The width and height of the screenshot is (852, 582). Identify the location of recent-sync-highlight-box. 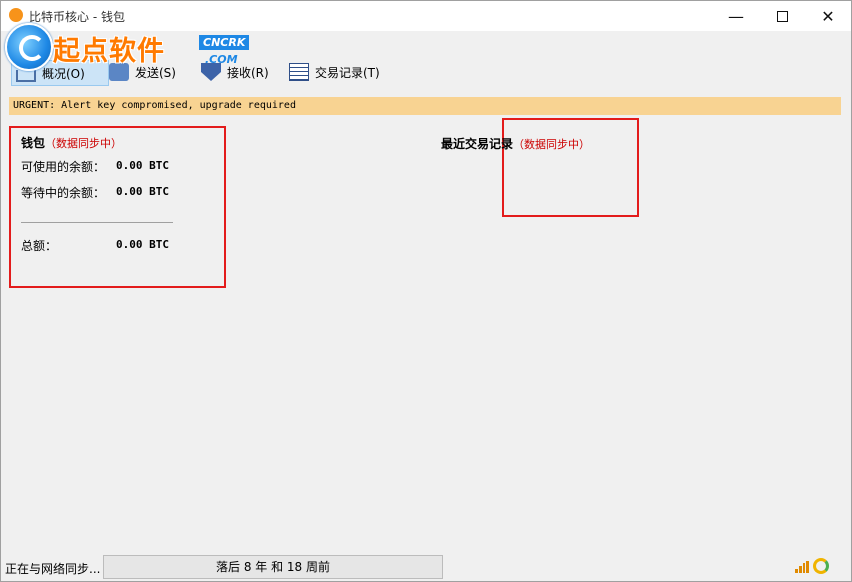
(570, 167).